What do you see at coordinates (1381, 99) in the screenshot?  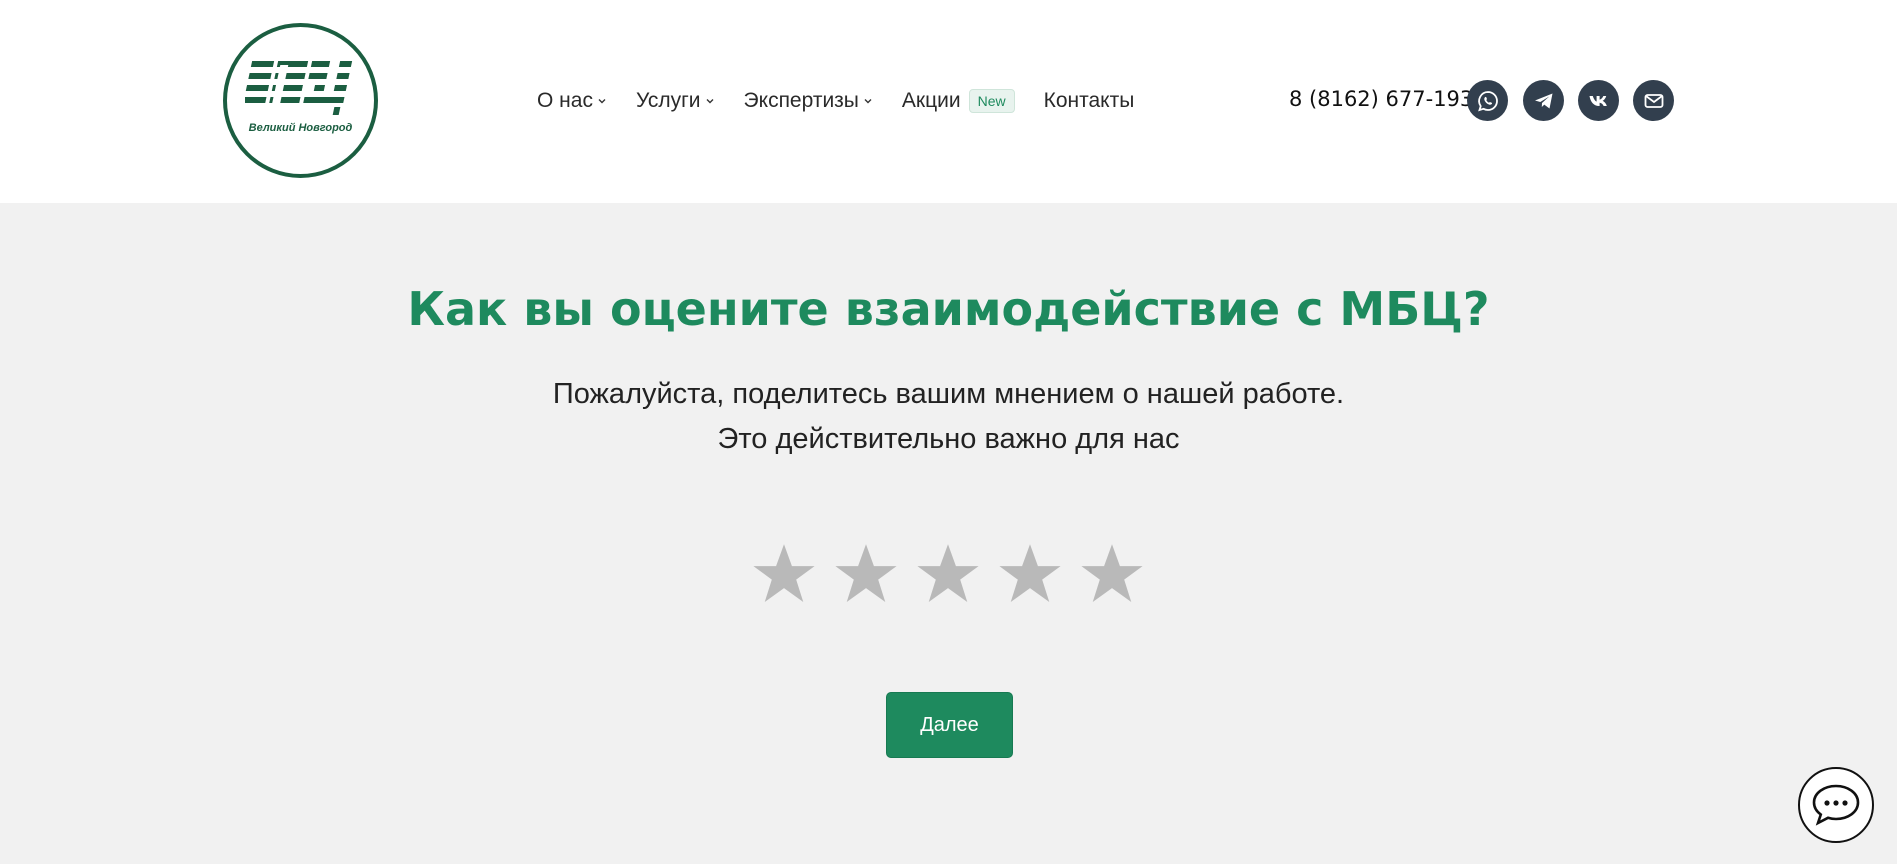 I see `phone-link: 8 (8162) 677-193` at bounding box center [1381, 99].